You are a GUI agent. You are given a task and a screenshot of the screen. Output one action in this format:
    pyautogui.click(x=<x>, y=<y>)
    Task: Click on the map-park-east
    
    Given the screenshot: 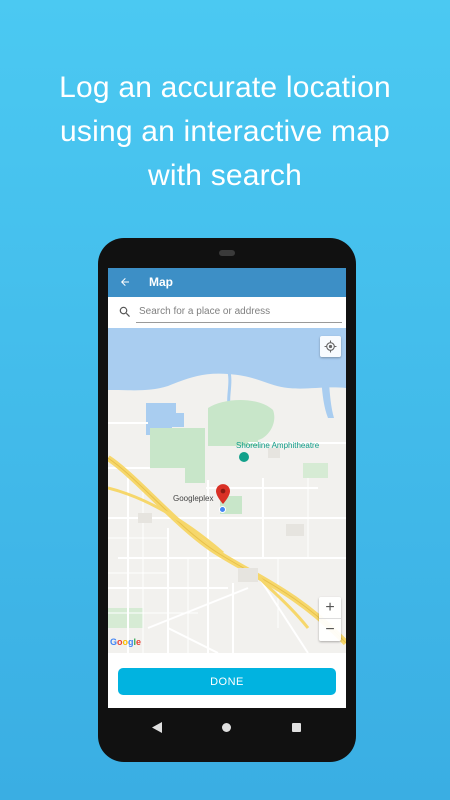 What is the action you would take?
    pyautogui.click(x=315, y=470)
    